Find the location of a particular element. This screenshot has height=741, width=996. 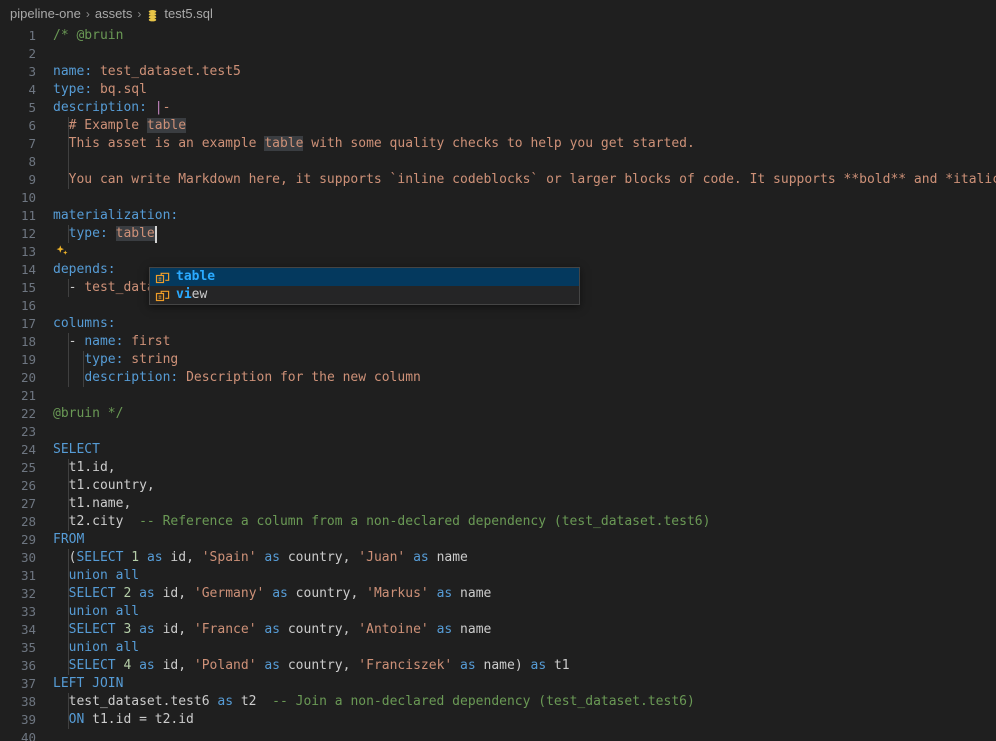

line-number: 10 is located at coordinates (28, 197).